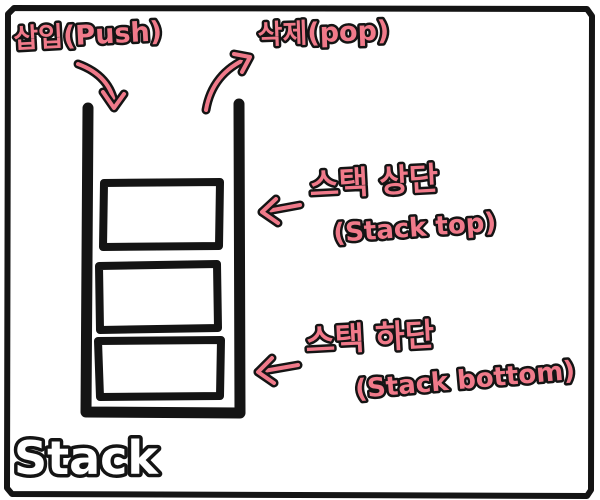 The width and height of the screenshot is (600, 500). I want to click on stack-bottom-label-en: (Stack bottom), so click(465, 380).